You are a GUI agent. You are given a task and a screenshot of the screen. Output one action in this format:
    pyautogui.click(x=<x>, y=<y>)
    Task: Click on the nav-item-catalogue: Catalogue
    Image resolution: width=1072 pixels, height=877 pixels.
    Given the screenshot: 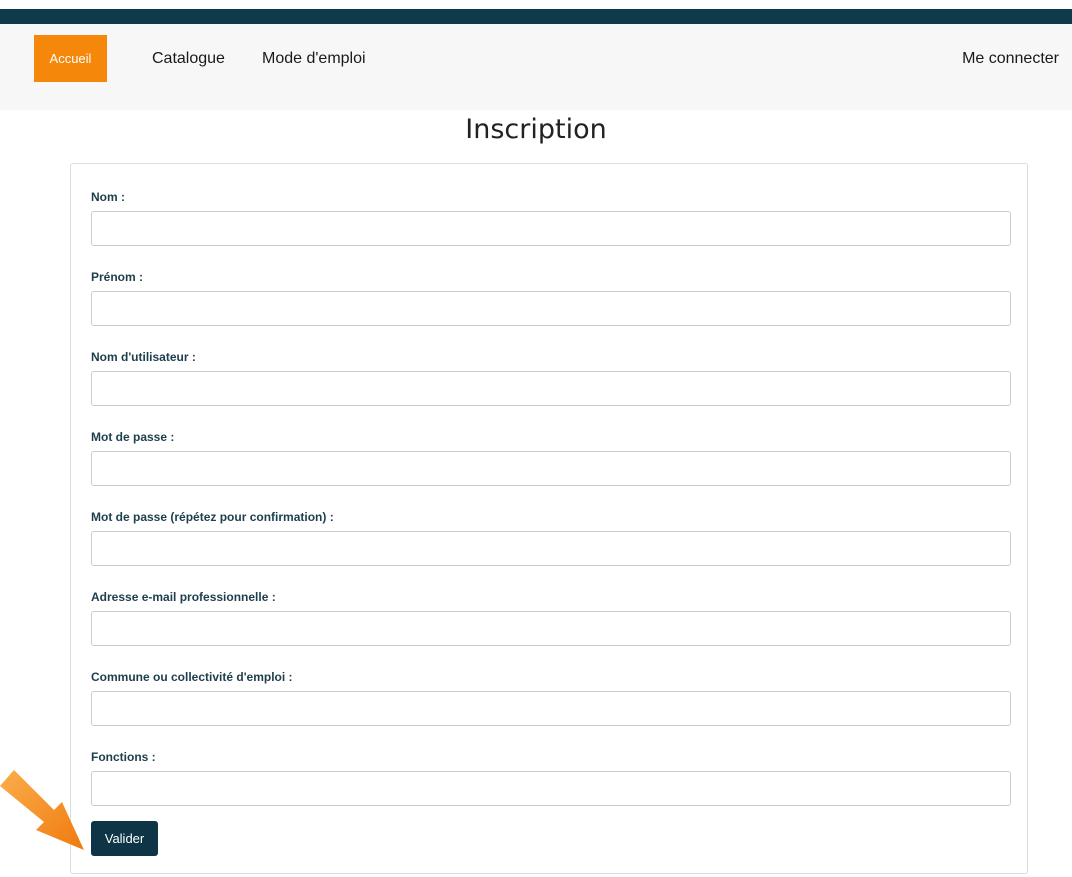 What is the action you would take?
    pyautogui.click(x=188, y=58)
    